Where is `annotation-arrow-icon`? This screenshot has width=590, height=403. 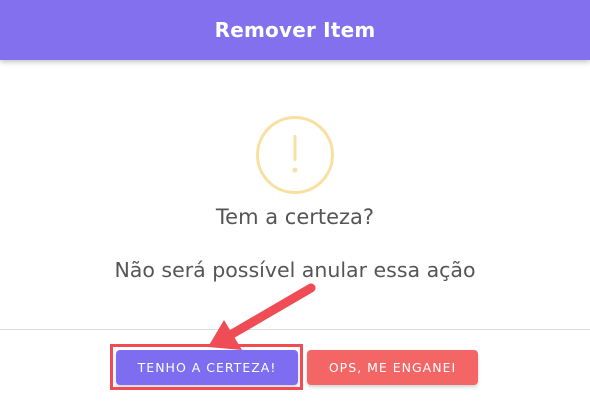
annotation-arrow-icon is located at coordinates (262, 316).